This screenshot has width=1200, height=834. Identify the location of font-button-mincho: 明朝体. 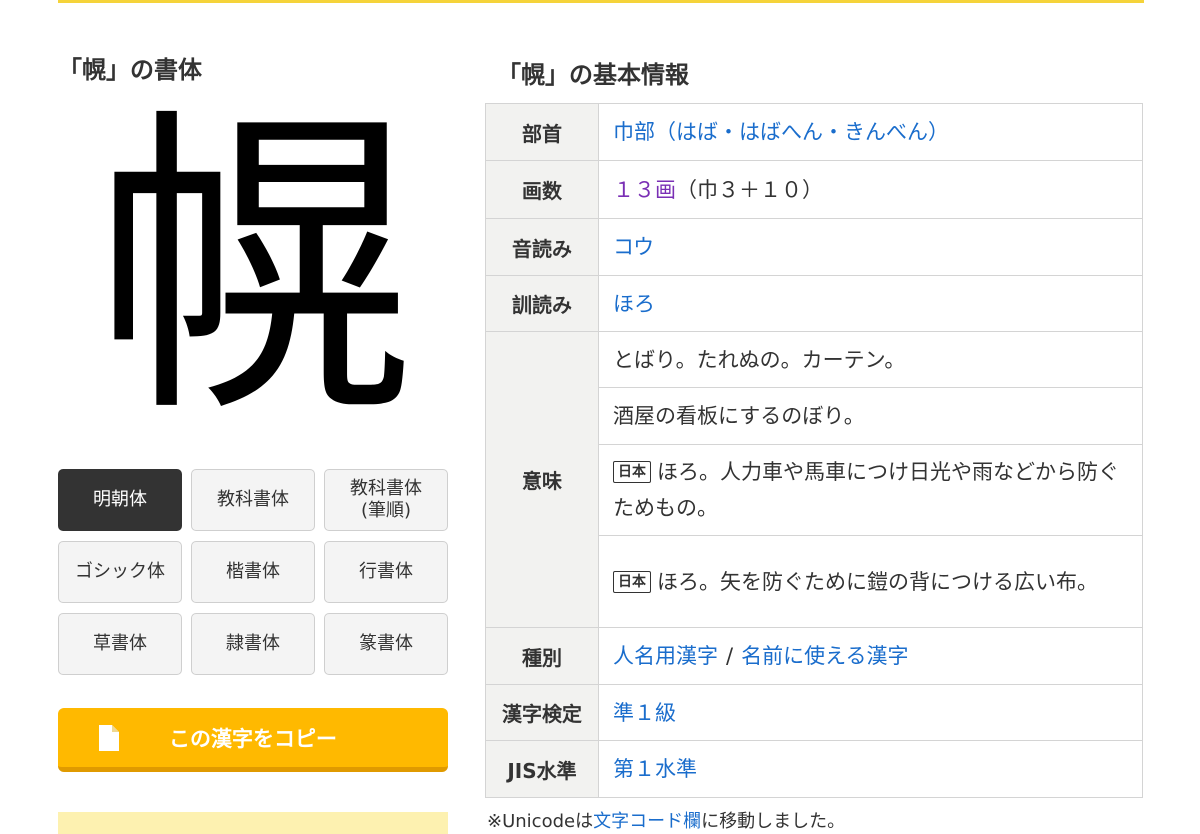
(120, 500).